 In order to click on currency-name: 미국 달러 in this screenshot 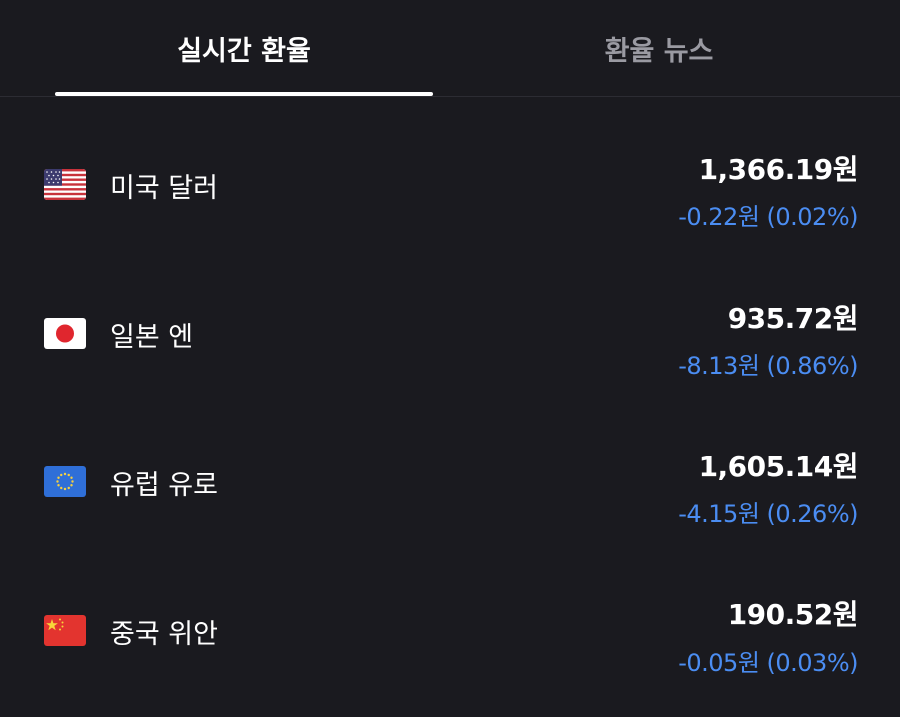, I will do `click(164, 188)`.